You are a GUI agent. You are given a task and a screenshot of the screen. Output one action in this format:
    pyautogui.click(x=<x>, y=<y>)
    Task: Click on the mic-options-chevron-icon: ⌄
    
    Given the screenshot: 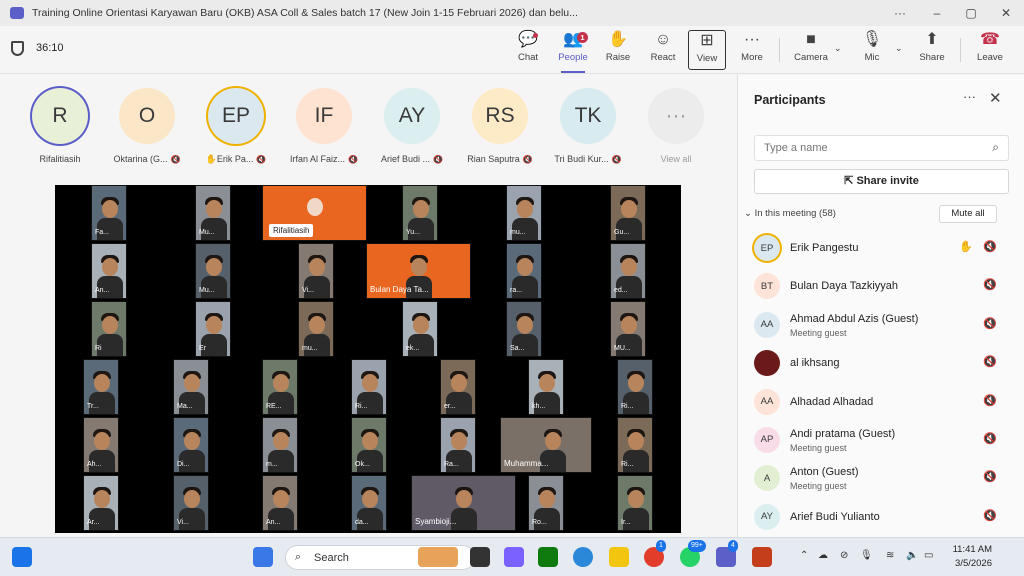 What is the action you would take?
    pyautogui.click(x=899, y=48)
    